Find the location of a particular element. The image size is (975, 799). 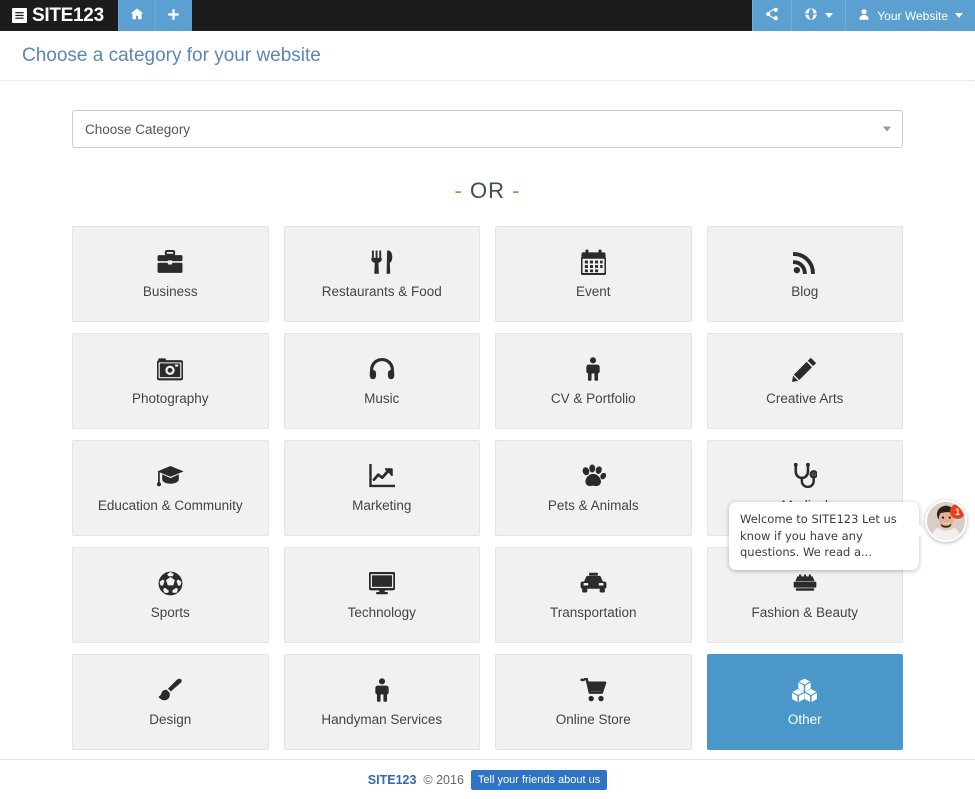

share-icon is located at coordinates (772, 15).